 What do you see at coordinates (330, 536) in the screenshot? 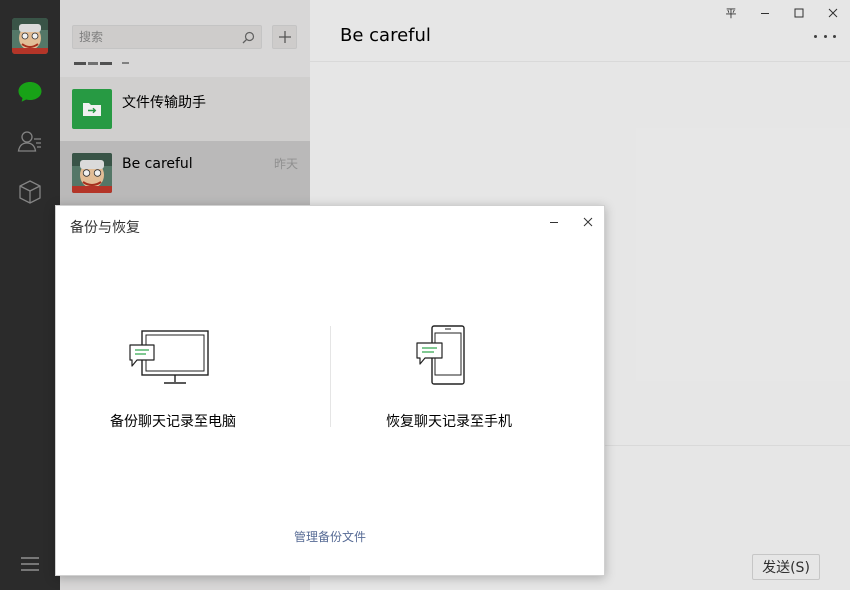
I see `manage-backup-files-link: 管理备份文件` at bounding box center [330, 536].